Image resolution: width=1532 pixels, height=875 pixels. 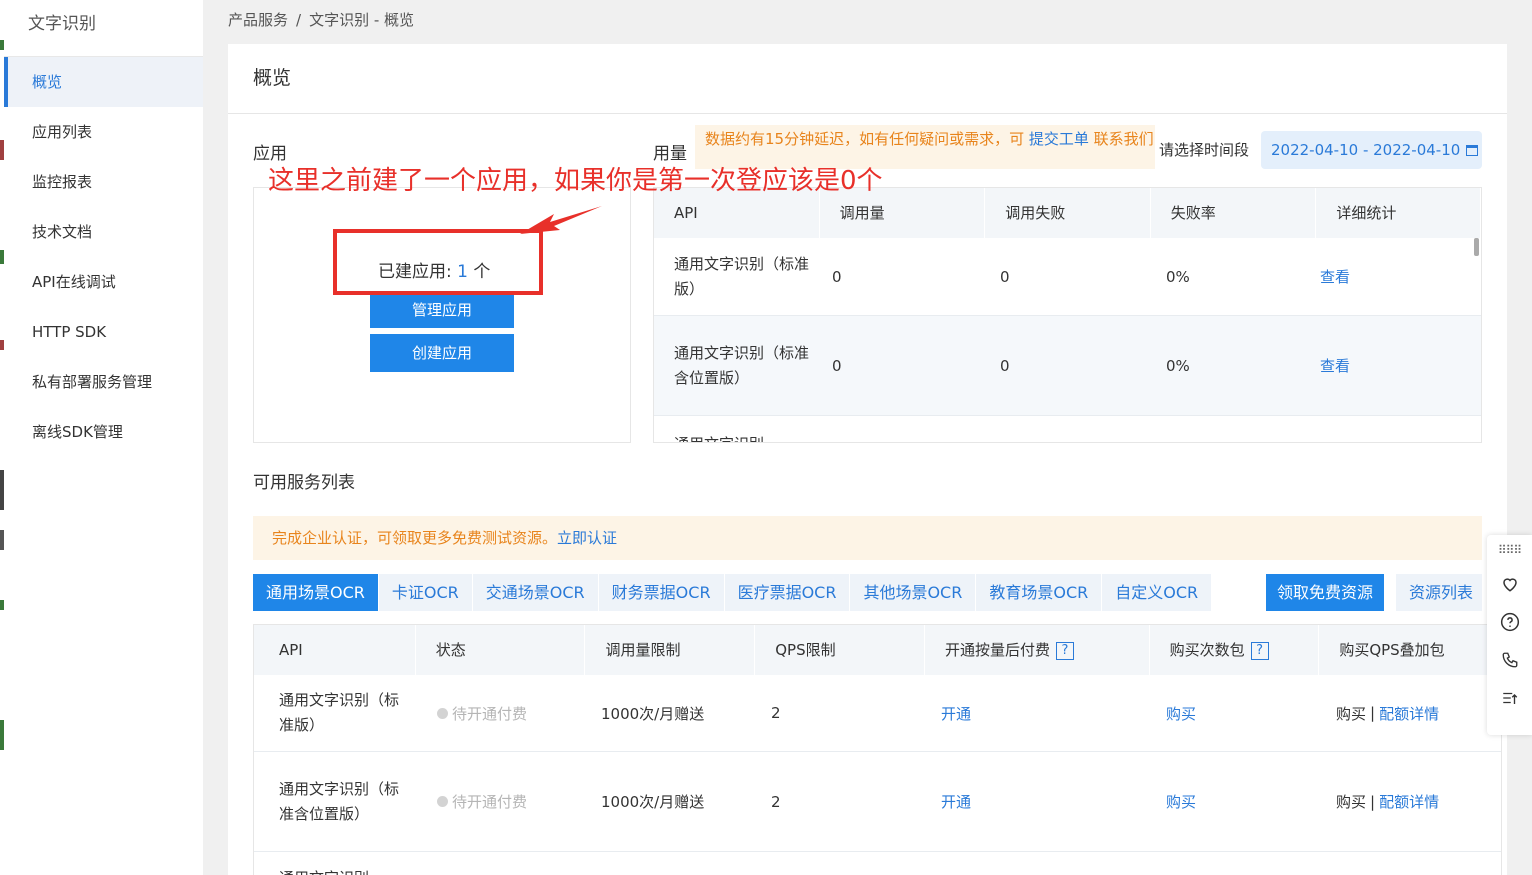 I want to click on drag-handle-icon: ⠿⠿⠿, so click(x=1509, y=550).